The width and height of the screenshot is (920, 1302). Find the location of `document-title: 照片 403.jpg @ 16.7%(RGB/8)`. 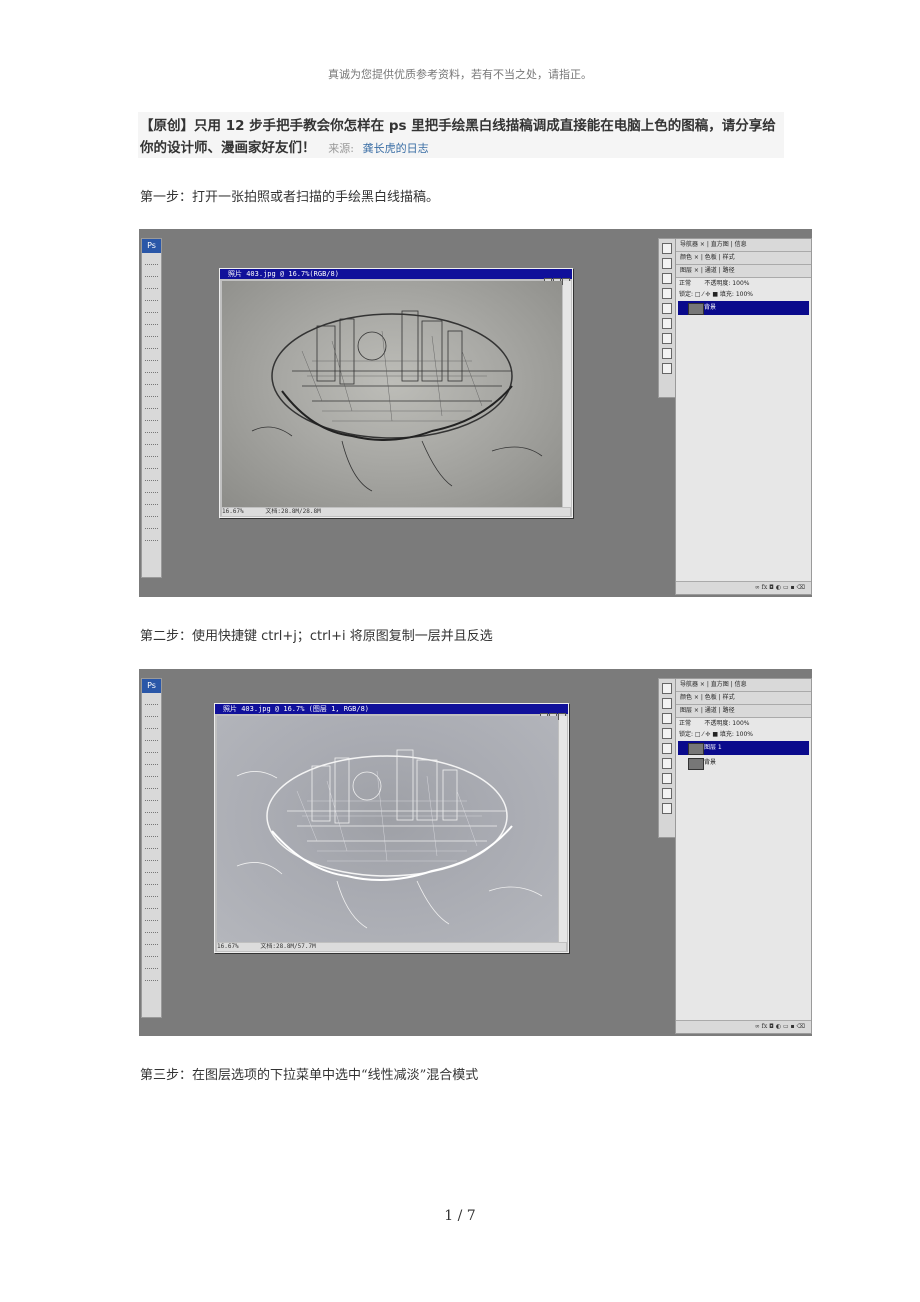

document-title: 照片 403.jpg @ 16.7%(RGB/8) is located at coordinates (396, 274).